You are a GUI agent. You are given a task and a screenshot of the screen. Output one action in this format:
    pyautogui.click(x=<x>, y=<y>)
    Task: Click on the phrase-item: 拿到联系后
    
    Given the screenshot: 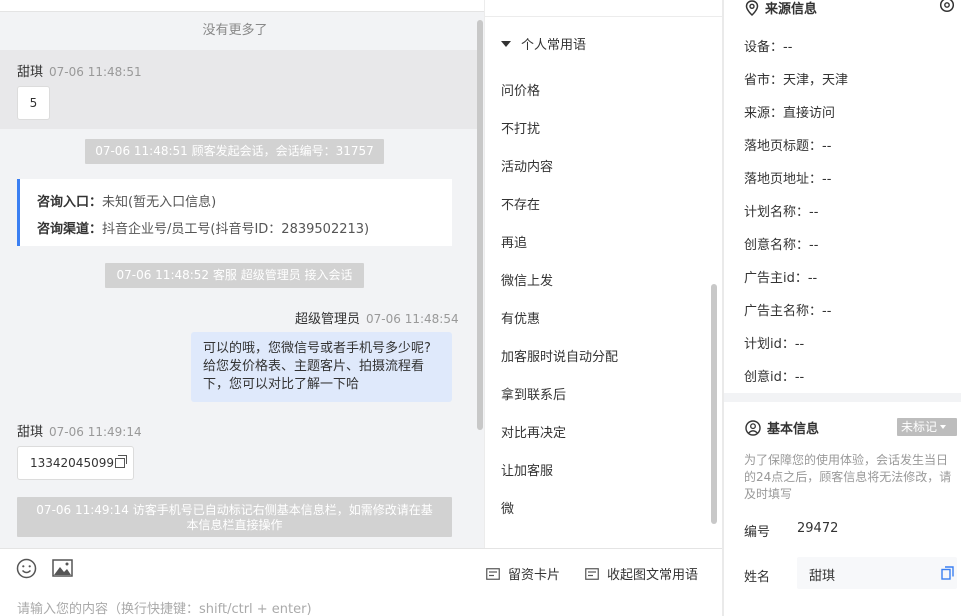 What is the action you would take?
    pyautogui.click(x=533, y=393)
    